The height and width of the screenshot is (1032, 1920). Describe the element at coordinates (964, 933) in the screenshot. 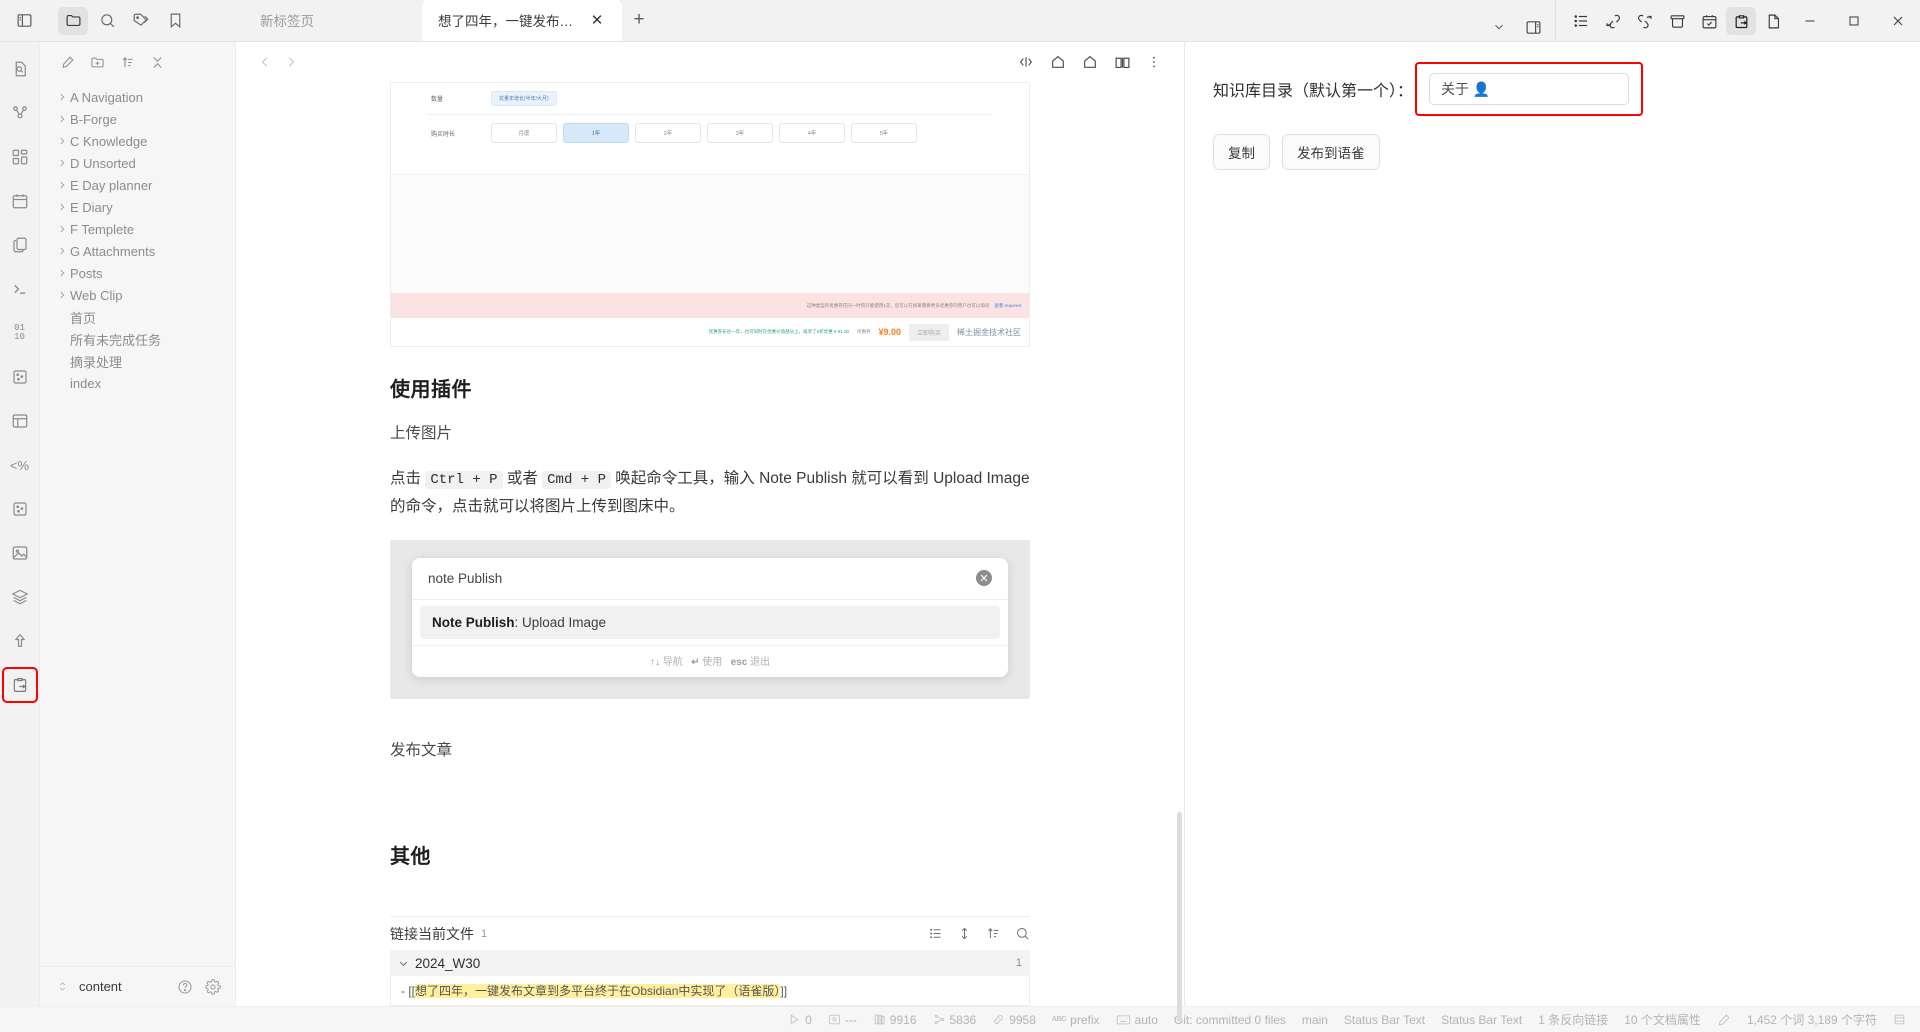

I see `expand-results-icon` at that location.